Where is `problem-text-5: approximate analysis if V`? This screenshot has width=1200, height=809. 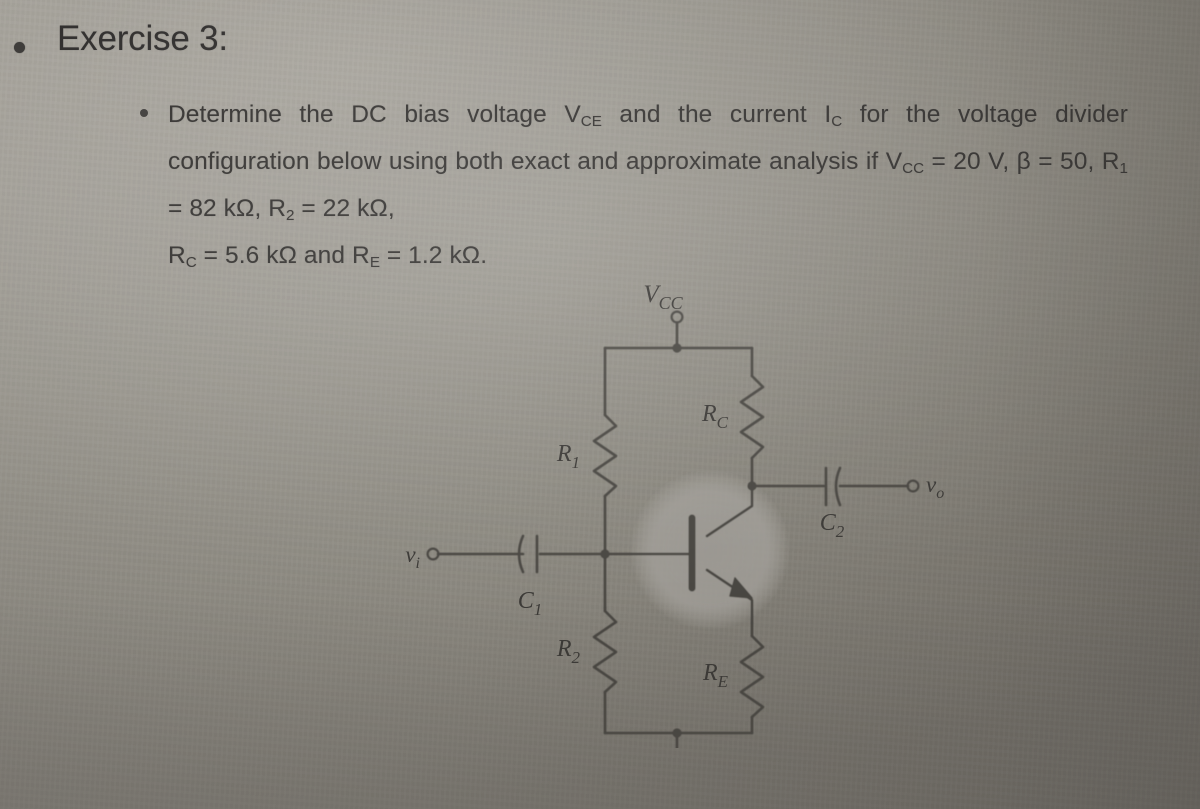
problem-text-5: approximate analysis if V is located at coordinates (764, 161).